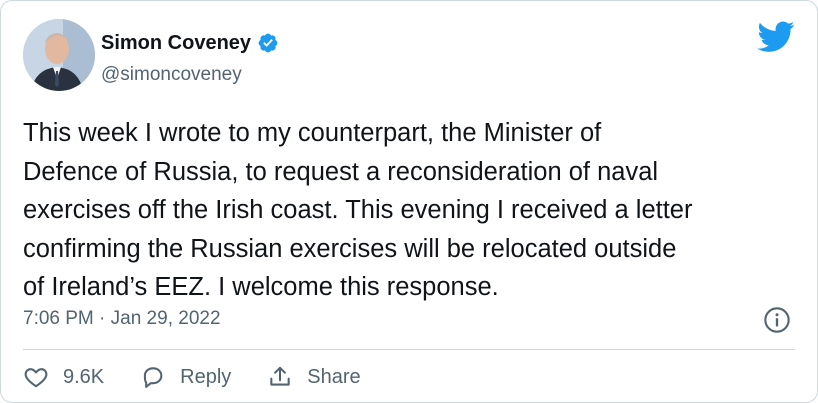 The image size is (818, 403). What do you see at coordinates (84, 377) in the screenshot?
I see `like-count: 9.6K` at bounding box center [84, 377].